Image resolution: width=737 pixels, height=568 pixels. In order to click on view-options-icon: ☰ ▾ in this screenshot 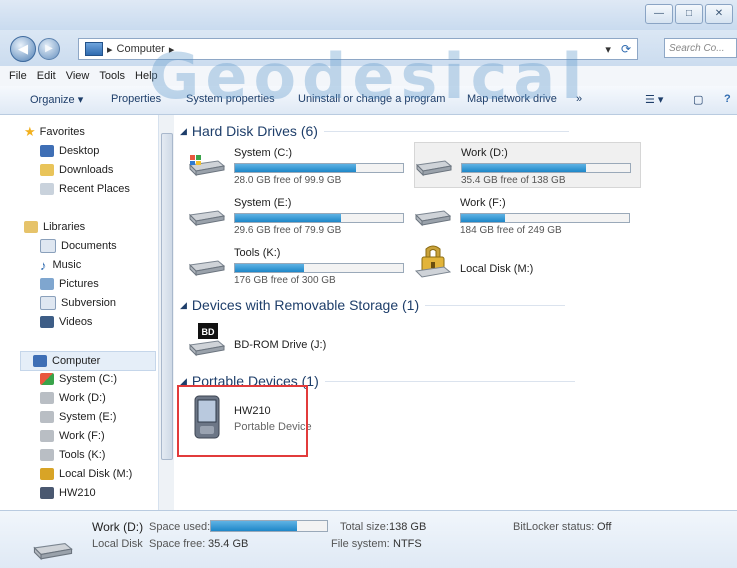, I will do `click(654, 99)`.